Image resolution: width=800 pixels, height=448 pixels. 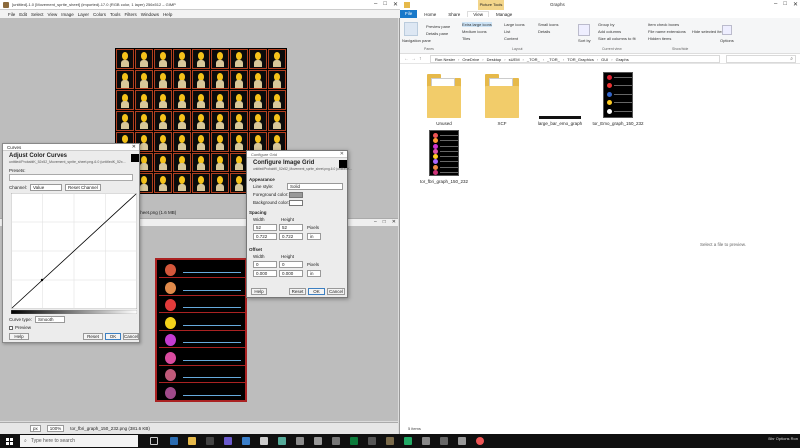 I want to click on reset-button: Reset, so click(x=93, y=336).